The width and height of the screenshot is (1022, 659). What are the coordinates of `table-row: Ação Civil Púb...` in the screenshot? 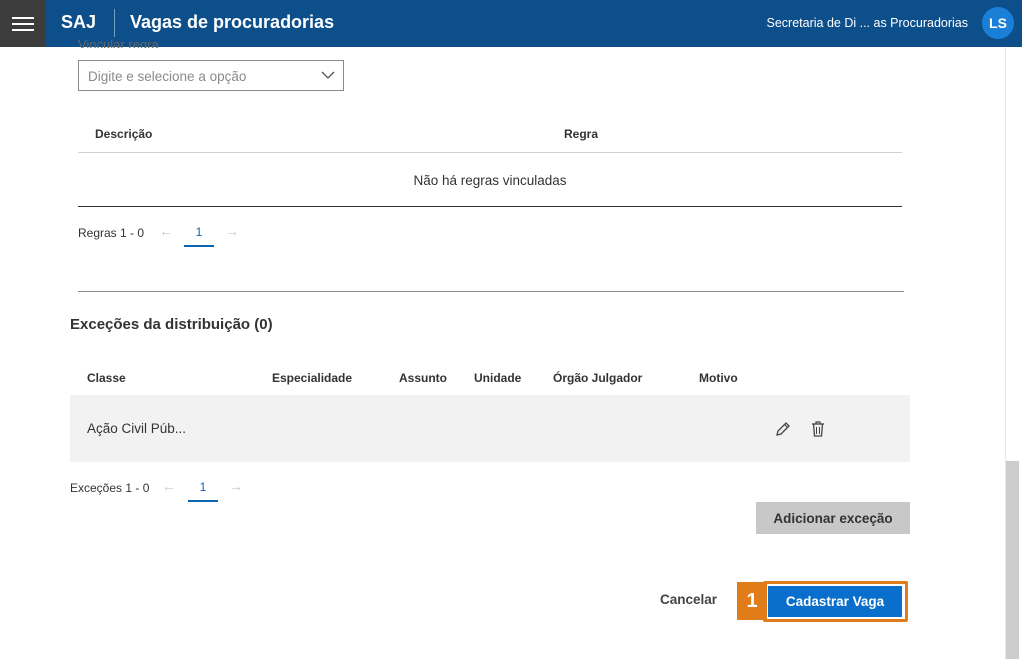 It's located at (490, 428).